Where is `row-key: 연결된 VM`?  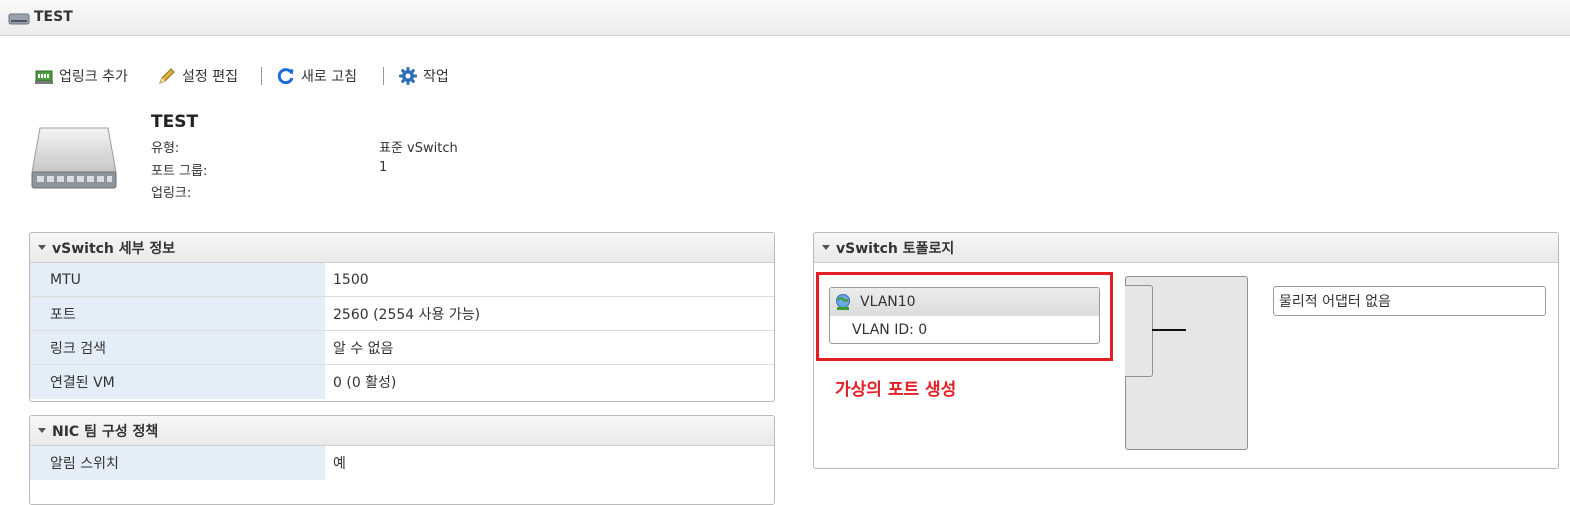 row-key: 연결된 VM is located at coordinates (177, 382).